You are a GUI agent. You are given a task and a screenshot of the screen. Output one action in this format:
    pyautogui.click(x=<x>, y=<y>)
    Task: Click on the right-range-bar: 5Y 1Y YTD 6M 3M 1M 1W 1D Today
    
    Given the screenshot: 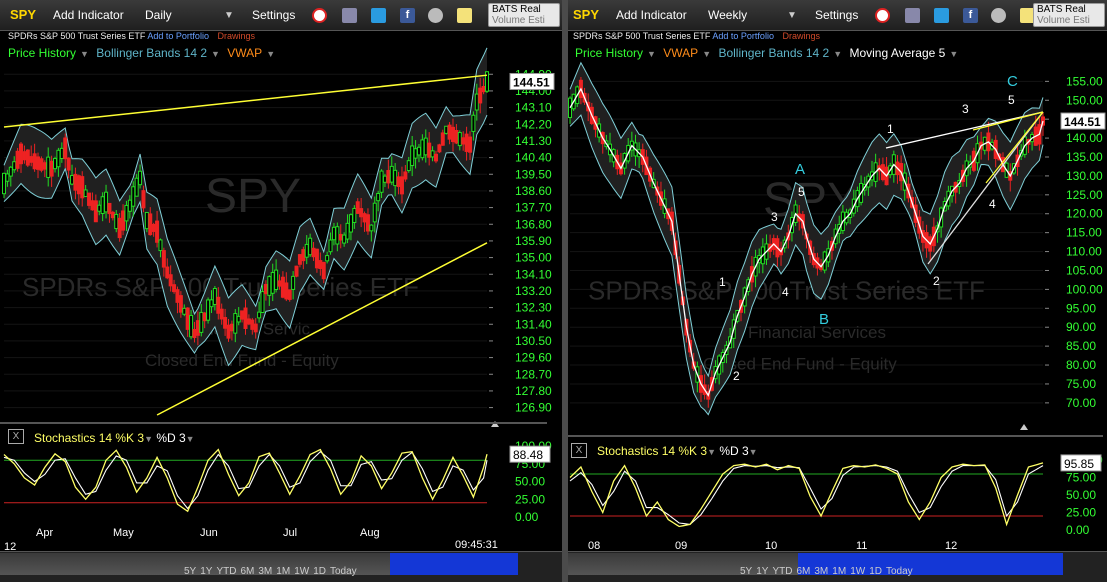 What is the action you would take?
    pyautogui.click(x=837, y=566)
    